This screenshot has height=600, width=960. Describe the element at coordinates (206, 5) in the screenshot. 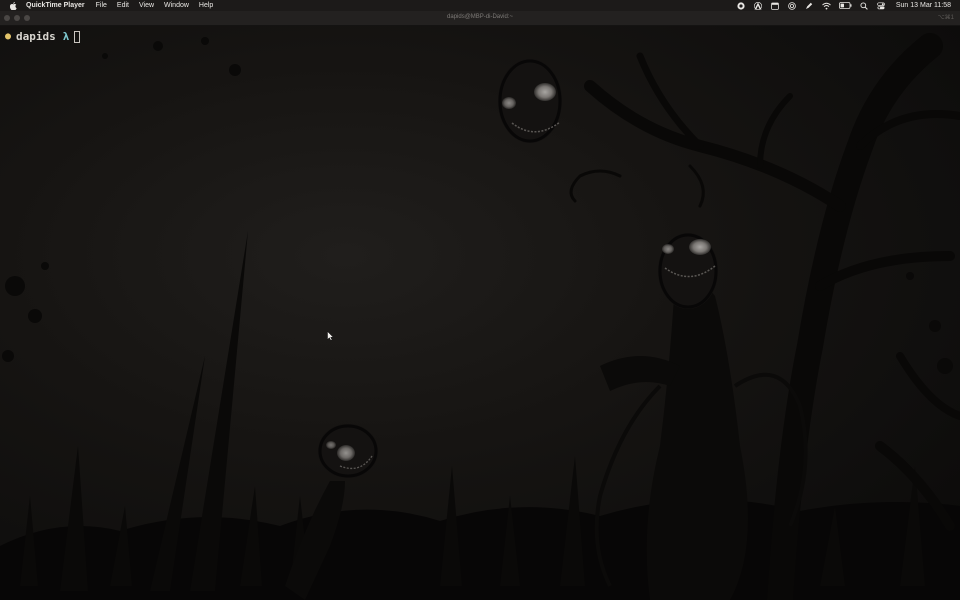

I see `menu-help: Help` at that location.